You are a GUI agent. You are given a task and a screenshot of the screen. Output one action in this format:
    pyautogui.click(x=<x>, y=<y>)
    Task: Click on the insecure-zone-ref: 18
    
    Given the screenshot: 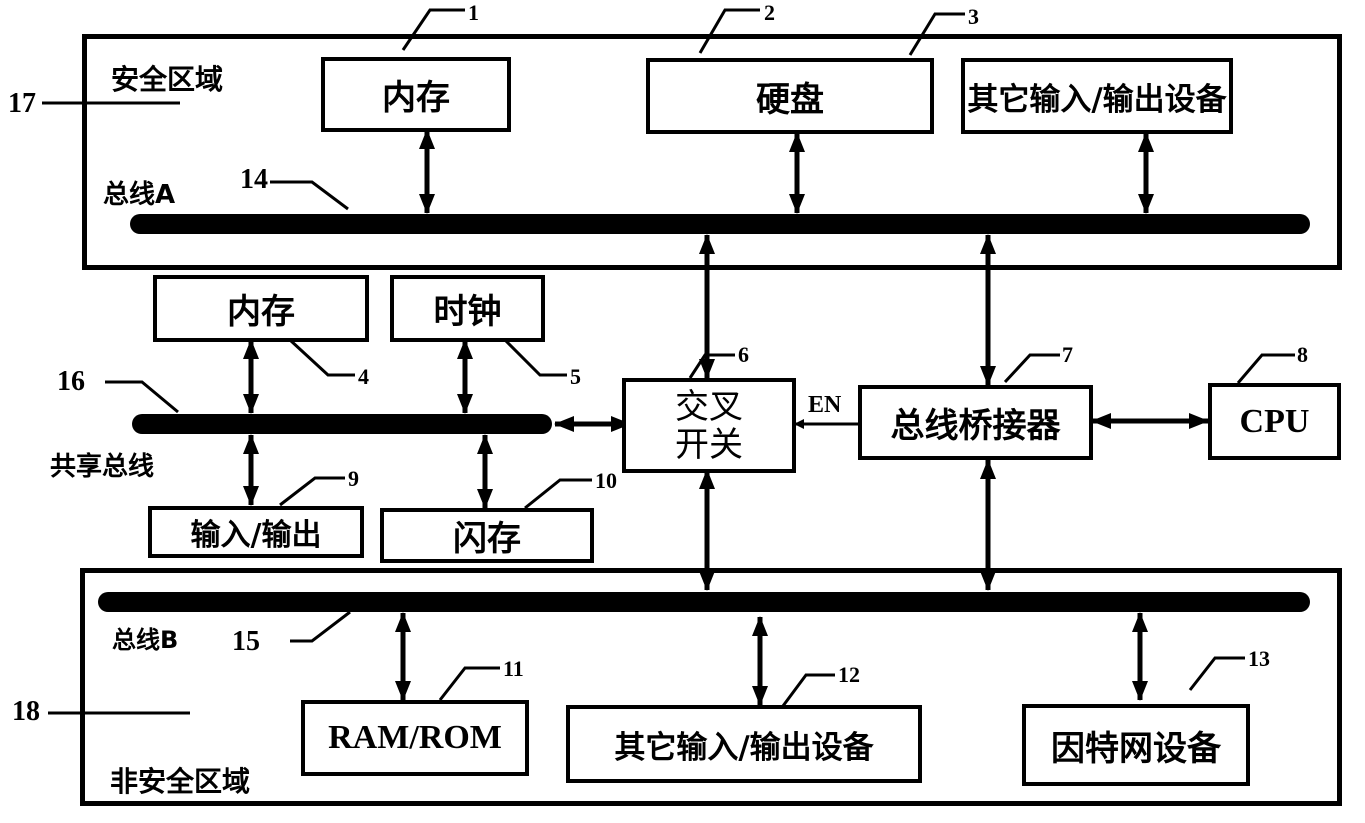 What is the action you would take?
    pyautogui.click(x=26, y=711)
    